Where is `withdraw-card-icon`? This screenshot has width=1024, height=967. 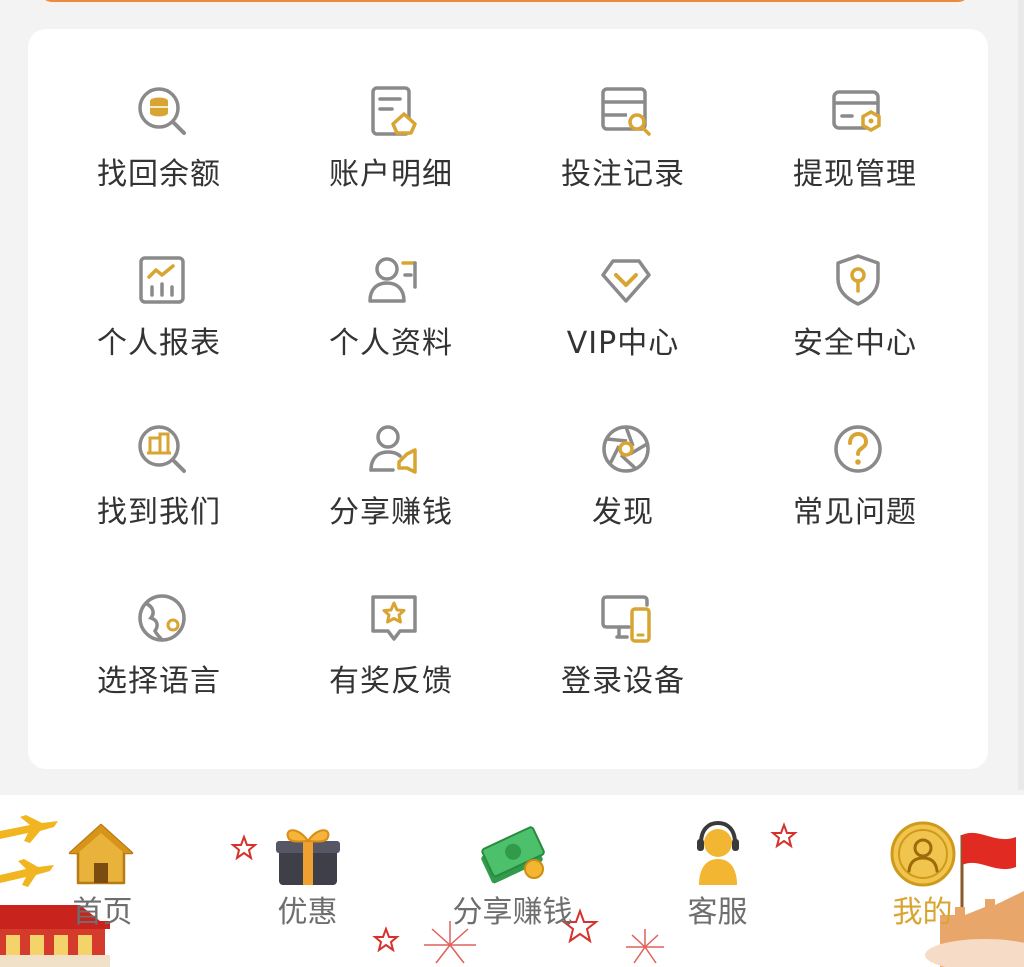 withdraw-card-icon is located at coordinates (858, 111).